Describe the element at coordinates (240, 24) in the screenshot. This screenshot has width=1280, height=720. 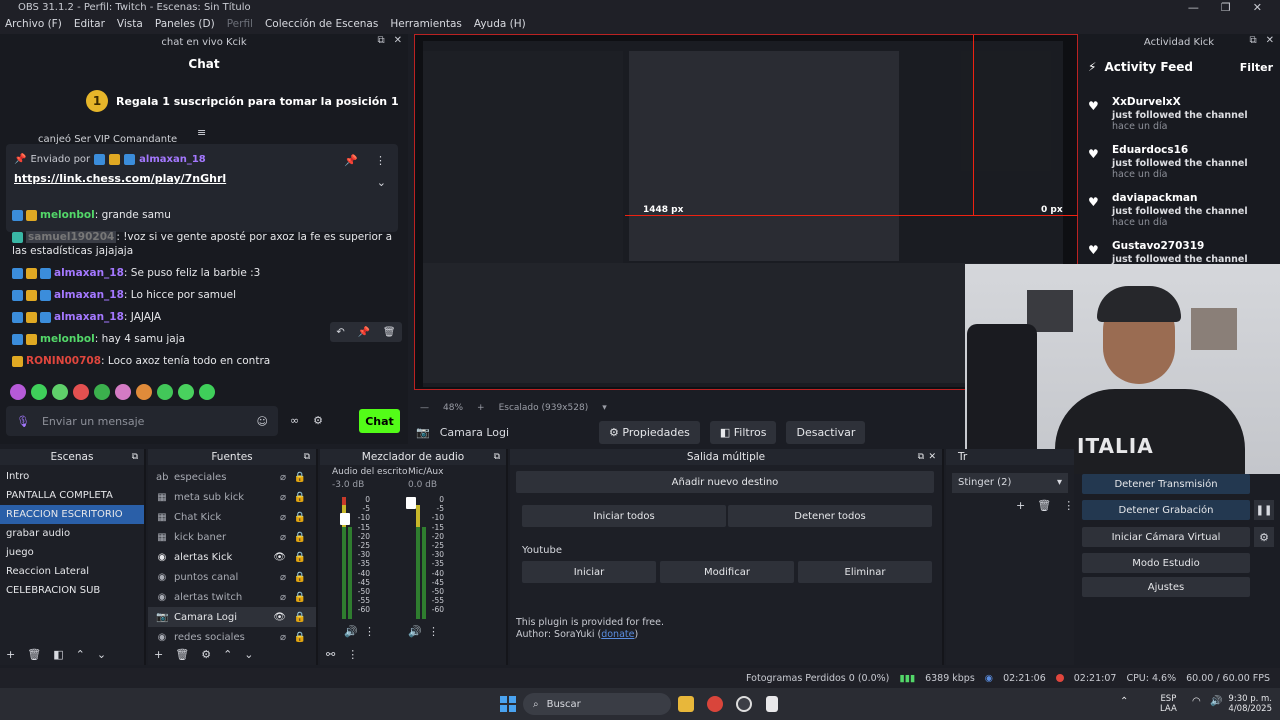
I see `menu-perfil: Perfil` at that location.